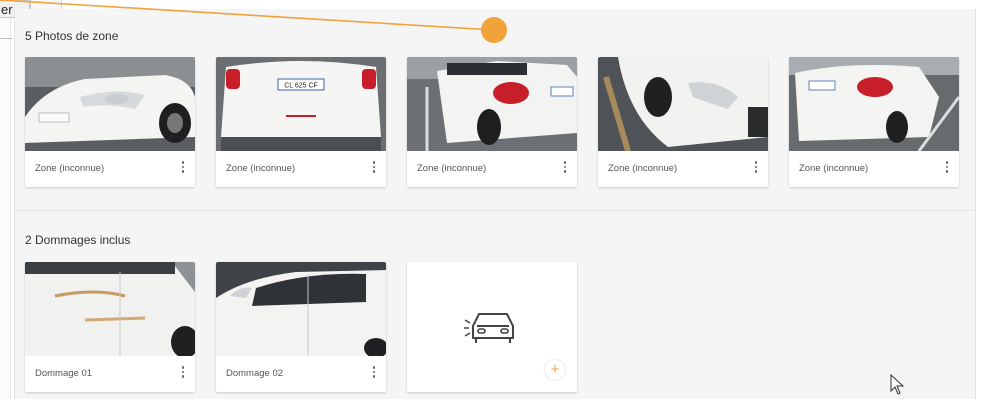  What do you see at coordinates (301, 86) in the screenshot?
I see `svg-text: CL 625 CF` at bounding box center [301, 86].